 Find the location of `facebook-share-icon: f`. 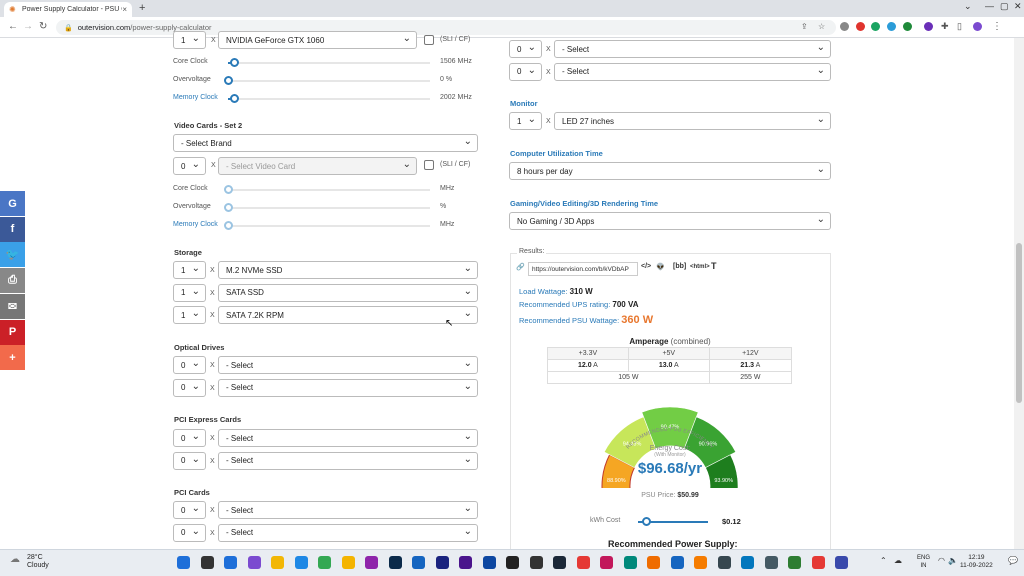

facebook-share-icon: f is located at coordinates (12, 229).